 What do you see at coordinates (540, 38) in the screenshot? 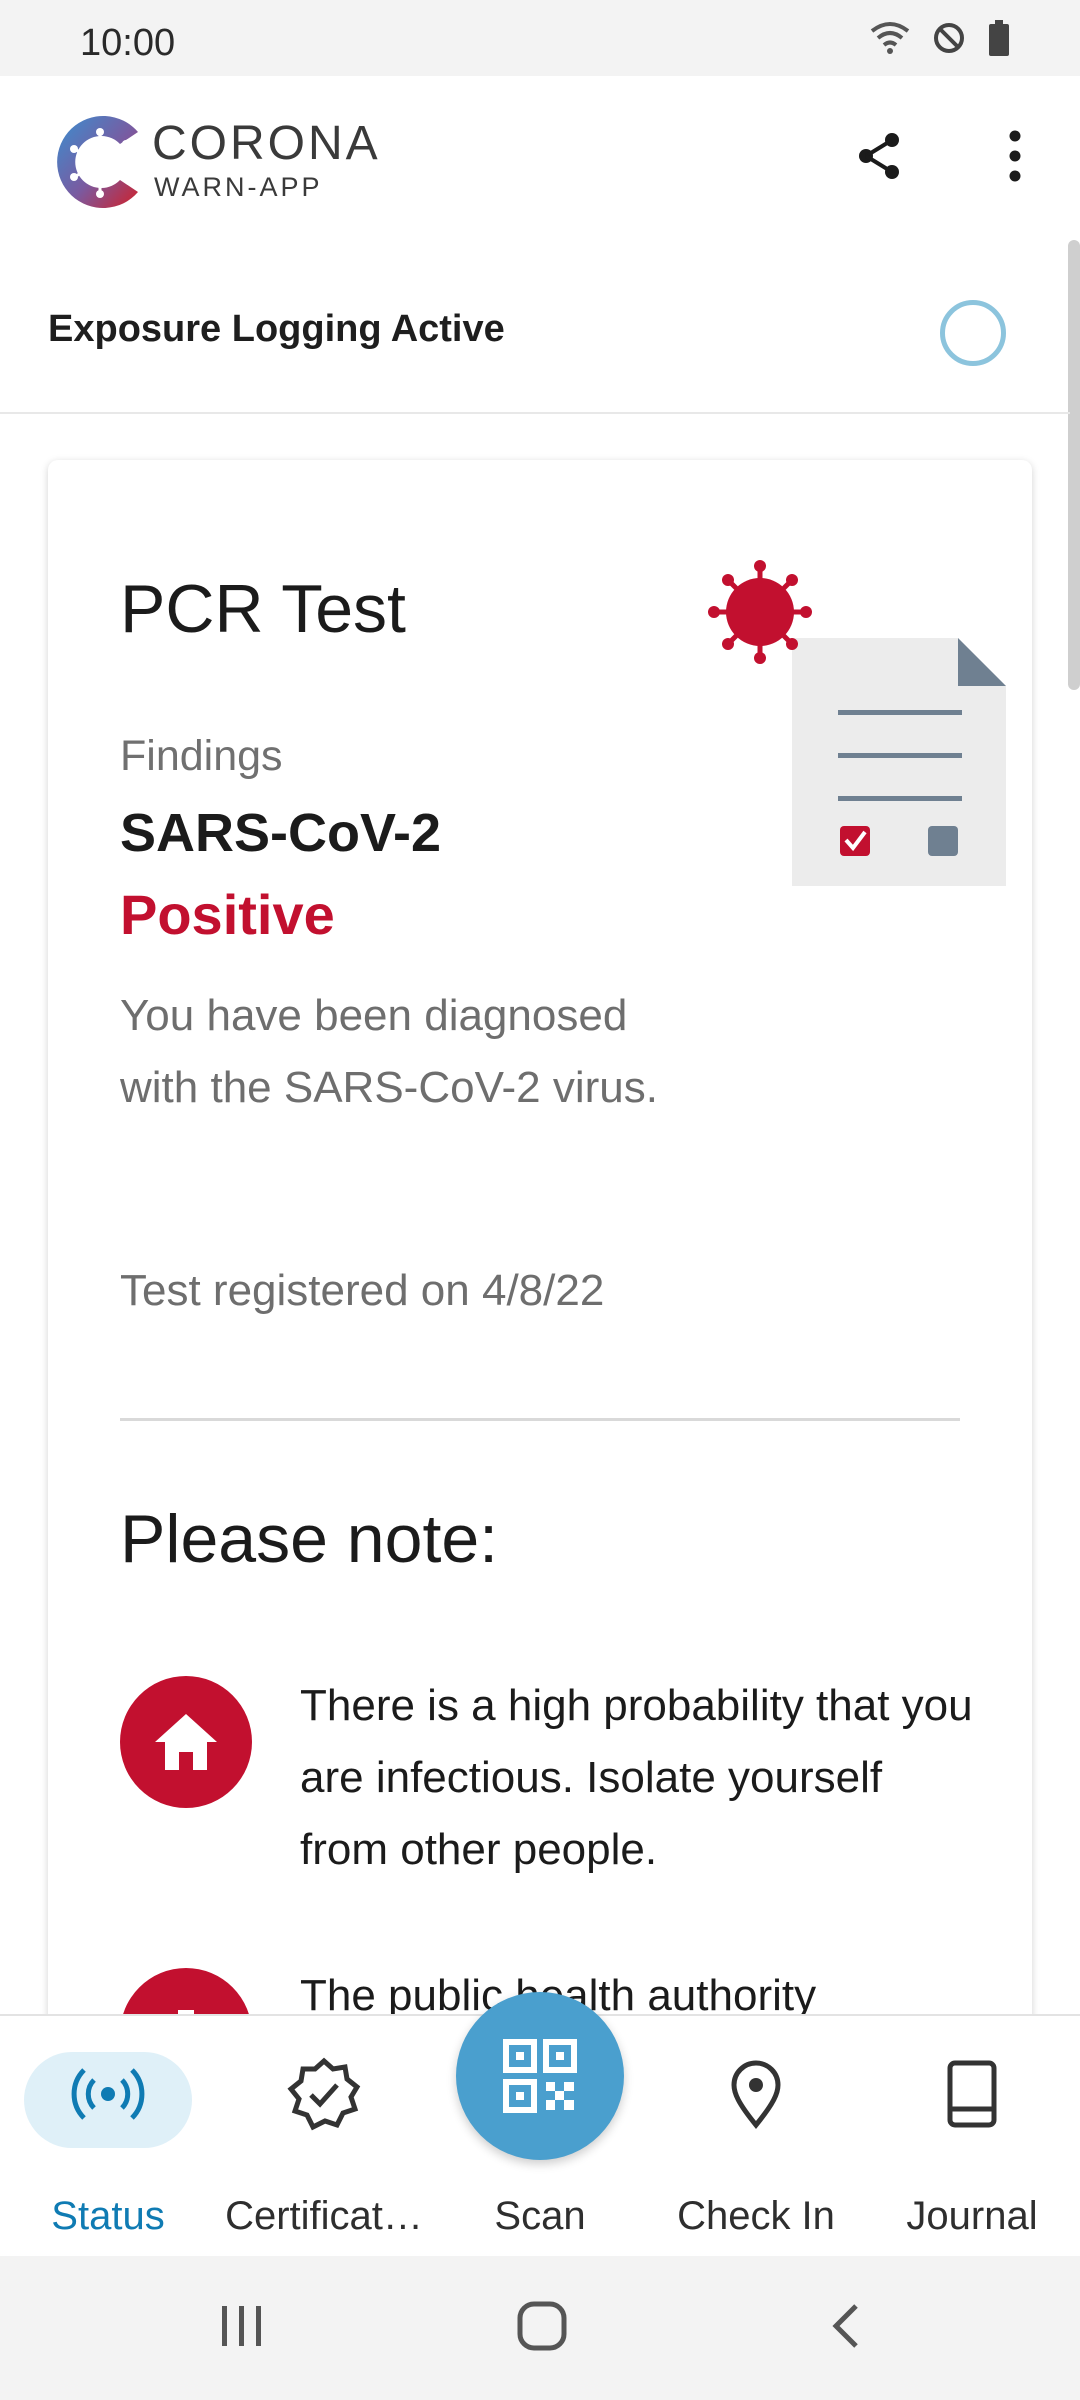
I see `status-bar: 10:00` at bounding box center [540, 38].